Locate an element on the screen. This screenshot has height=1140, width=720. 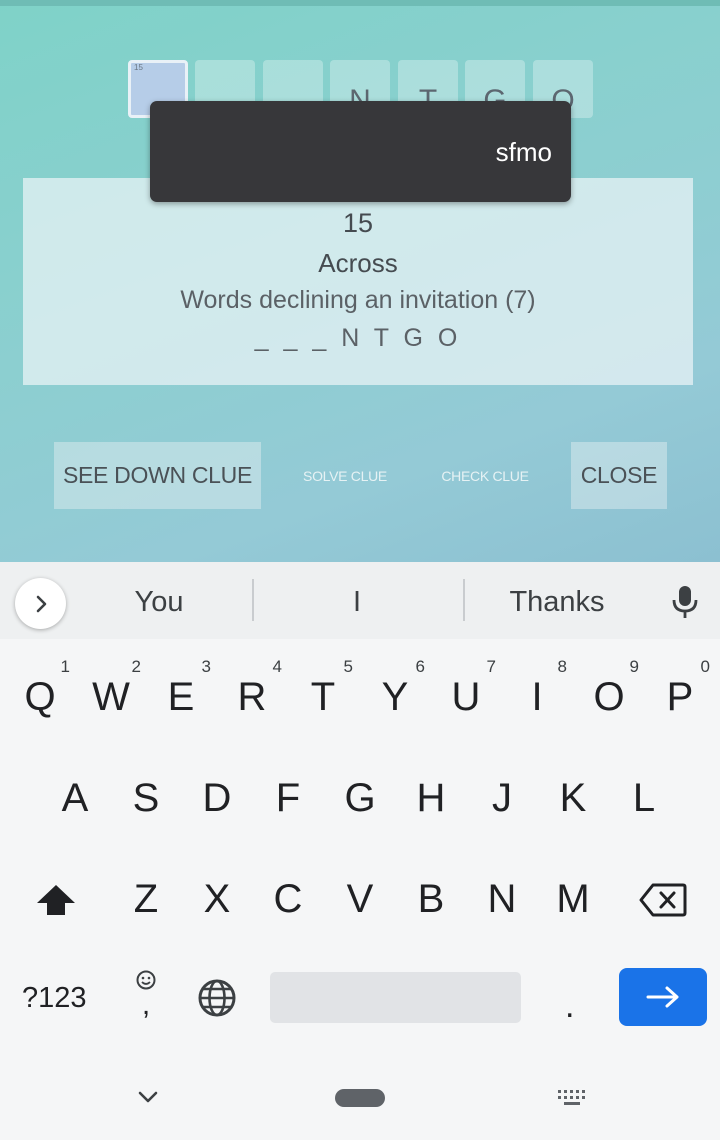
key-g: G is located at coordinates (360, 798).